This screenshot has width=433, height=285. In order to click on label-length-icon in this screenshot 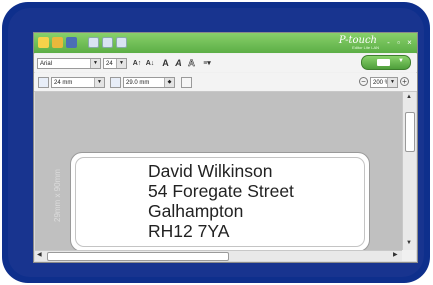, I will do `click(115, 82)`.